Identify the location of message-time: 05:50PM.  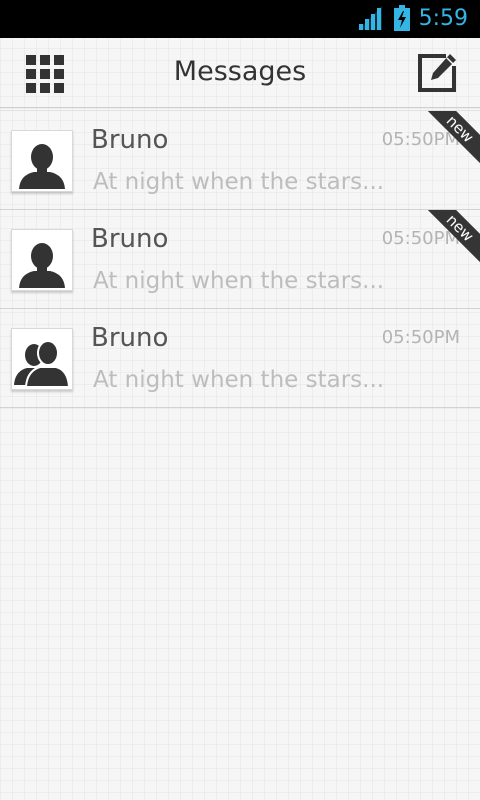
(420, 337).